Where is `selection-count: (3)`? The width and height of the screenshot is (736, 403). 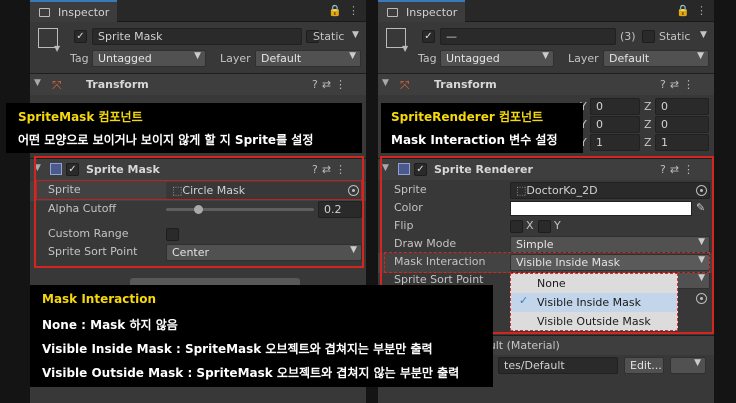 selection-count: (3) is located at coordinates (628, 36).